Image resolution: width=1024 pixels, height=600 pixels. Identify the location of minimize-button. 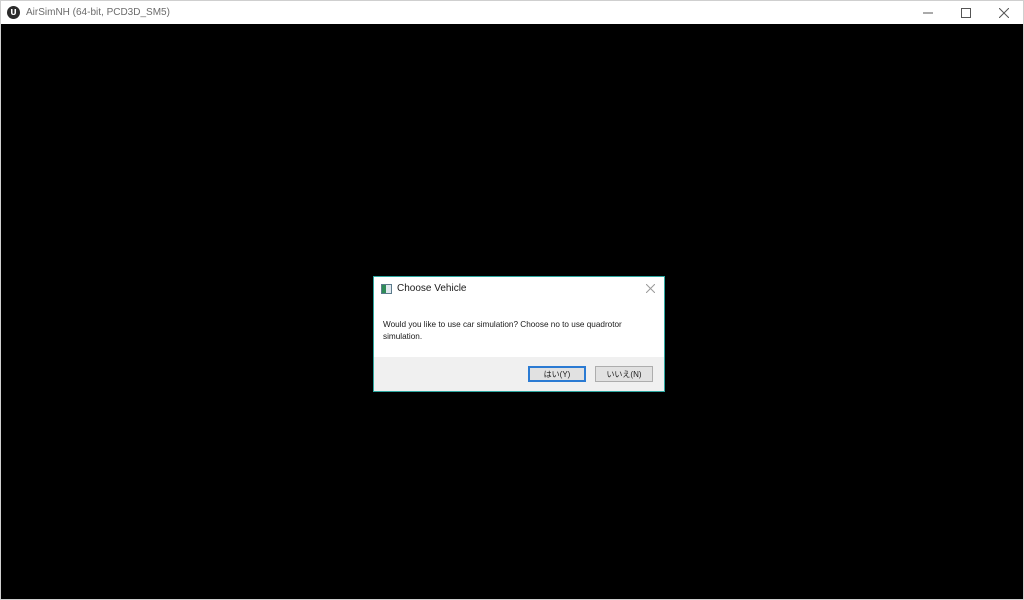
(928, 12).